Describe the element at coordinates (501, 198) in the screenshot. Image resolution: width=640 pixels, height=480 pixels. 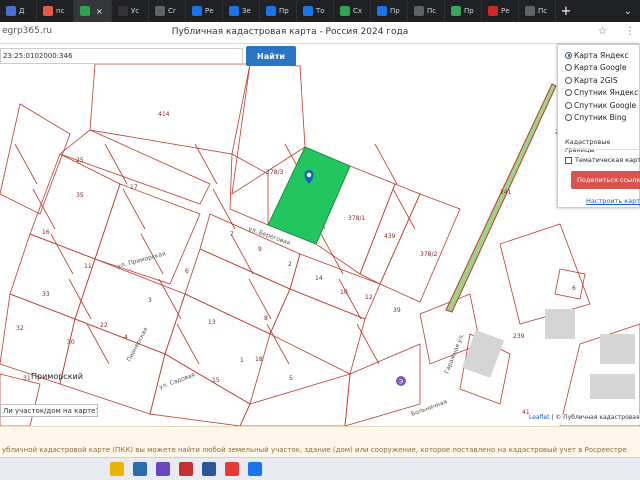
I see `green-road-strip` at that location.